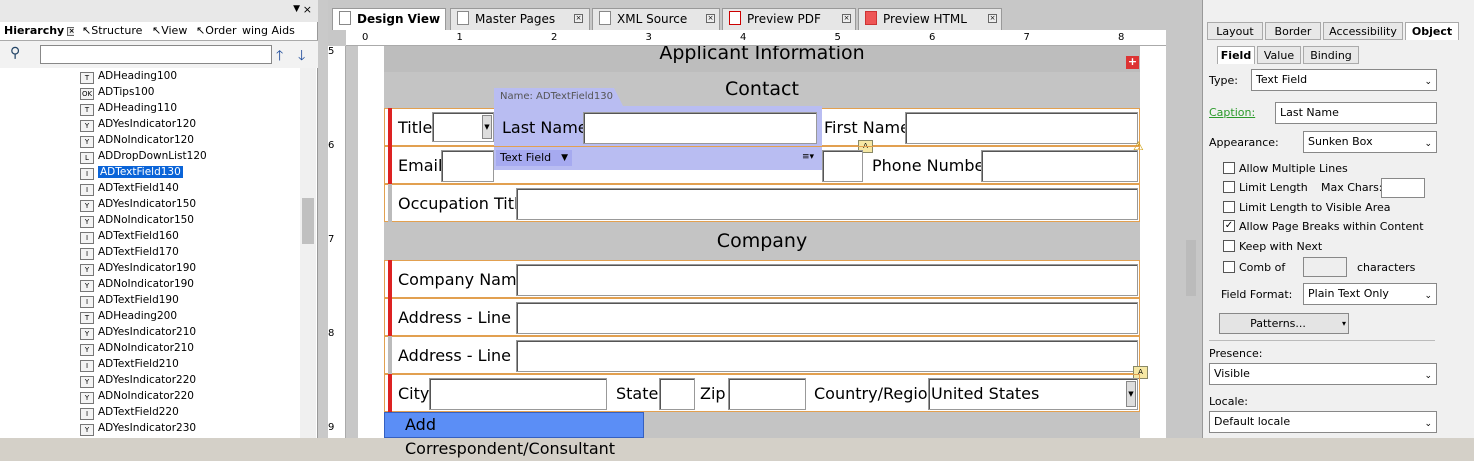 The width and height of the screenshot is (1474, 461). Describe the element at coordinates (767, 394) in the screenshot. I see `zip-field` at that location.